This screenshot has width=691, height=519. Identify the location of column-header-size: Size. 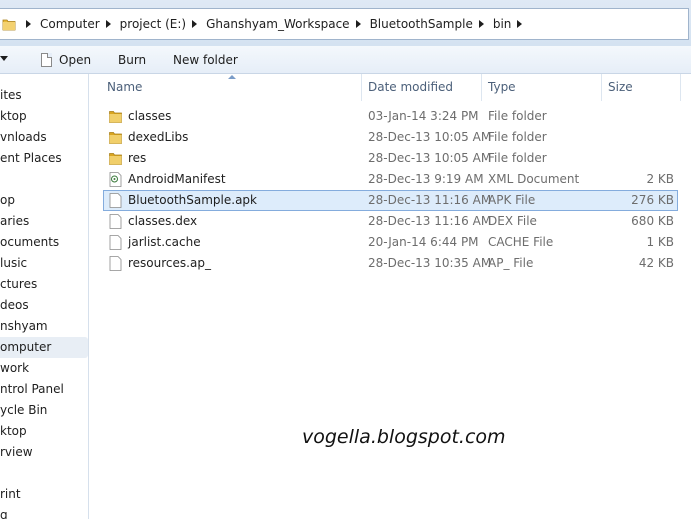
(643, 87).